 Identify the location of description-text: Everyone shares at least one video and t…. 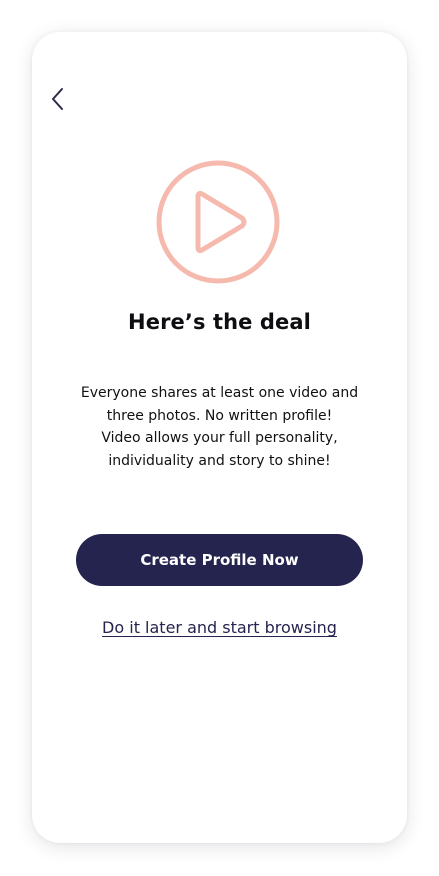
(219, 427).